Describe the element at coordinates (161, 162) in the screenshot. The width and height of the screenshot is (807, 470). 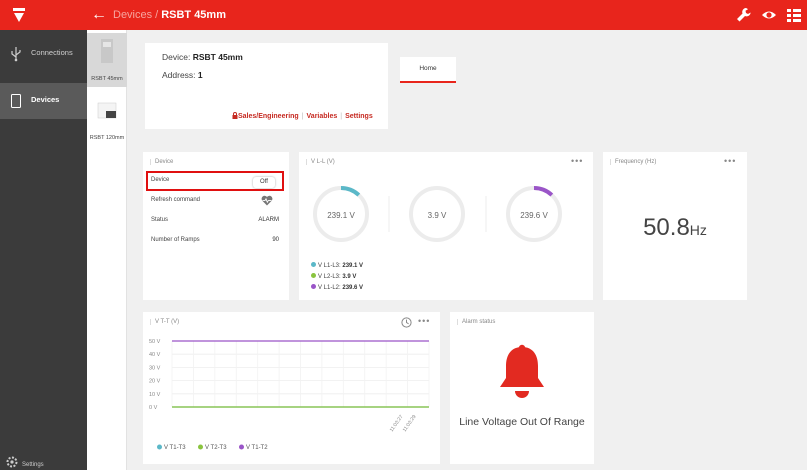
I see `card-title: Device` at that location.